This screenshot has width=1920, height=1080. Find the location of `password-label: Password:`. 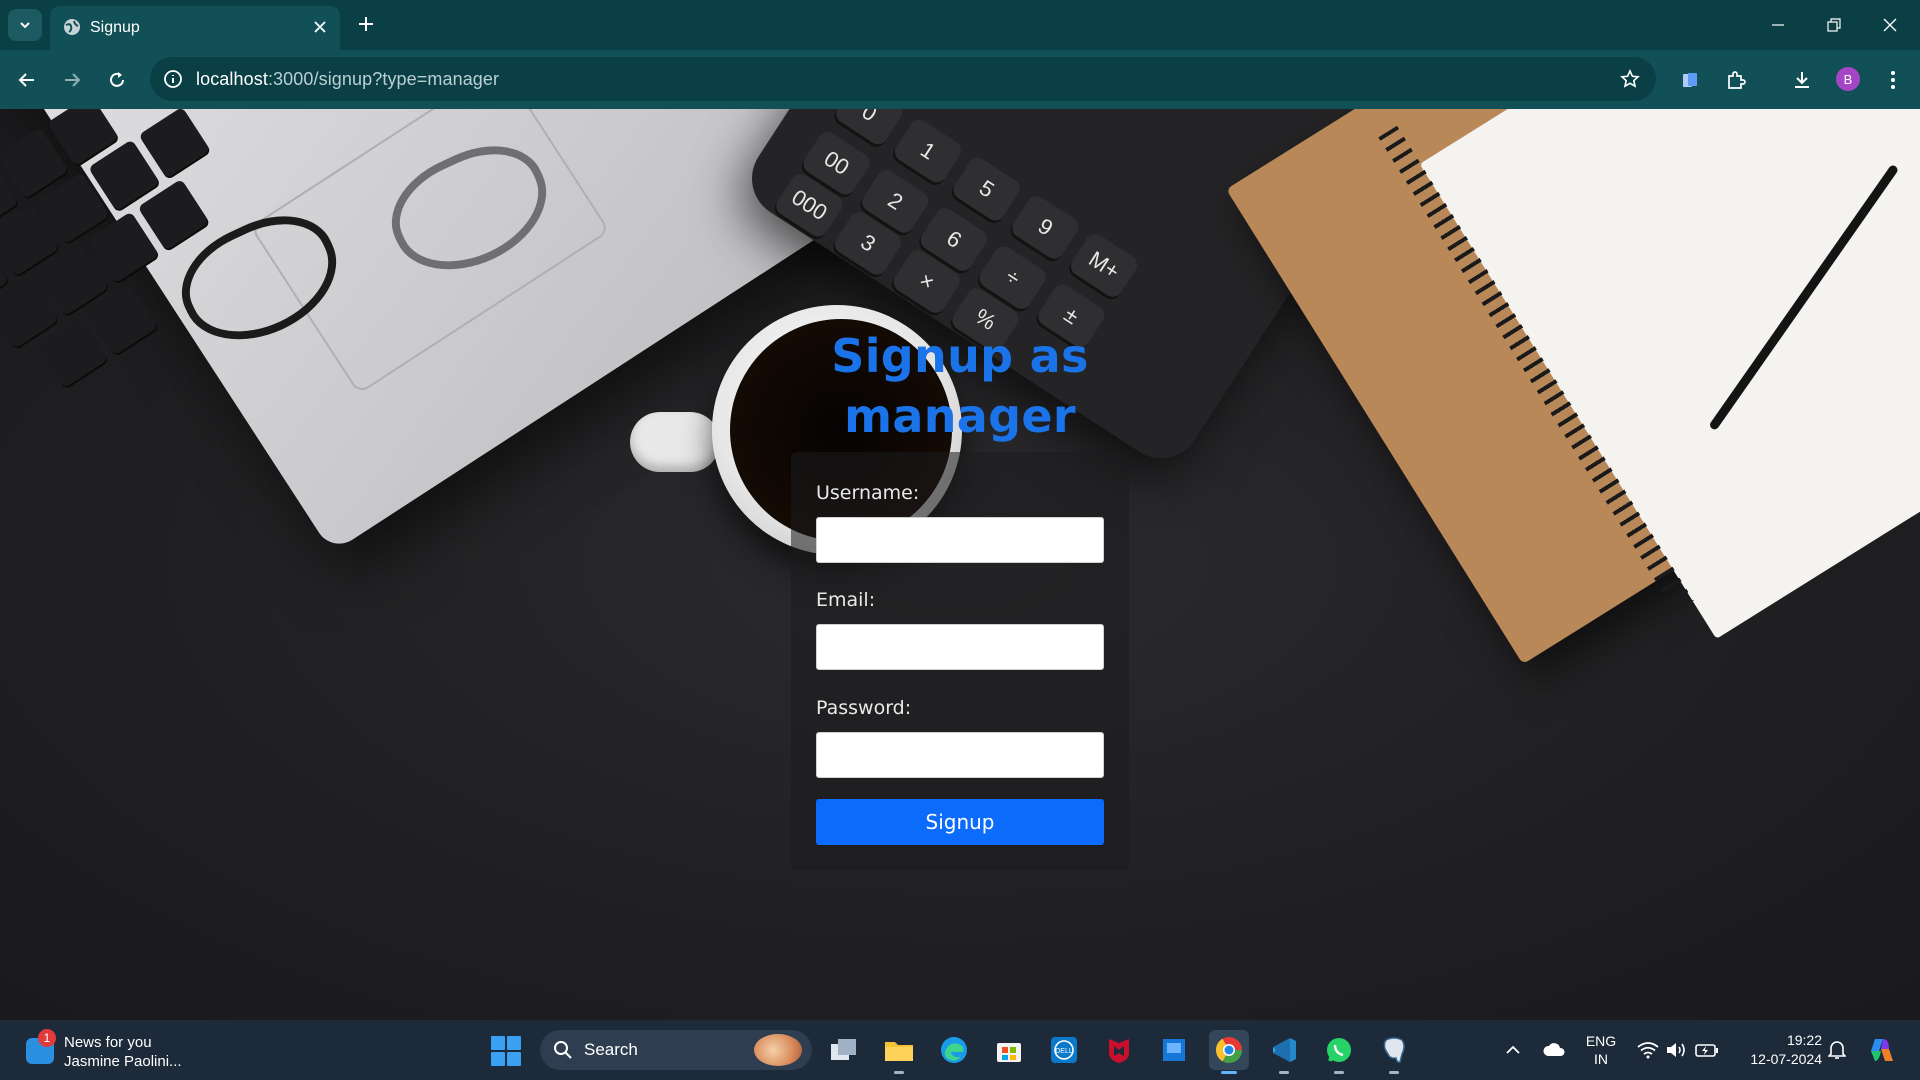

password-label: Password: is located at coordinates (864, 708).